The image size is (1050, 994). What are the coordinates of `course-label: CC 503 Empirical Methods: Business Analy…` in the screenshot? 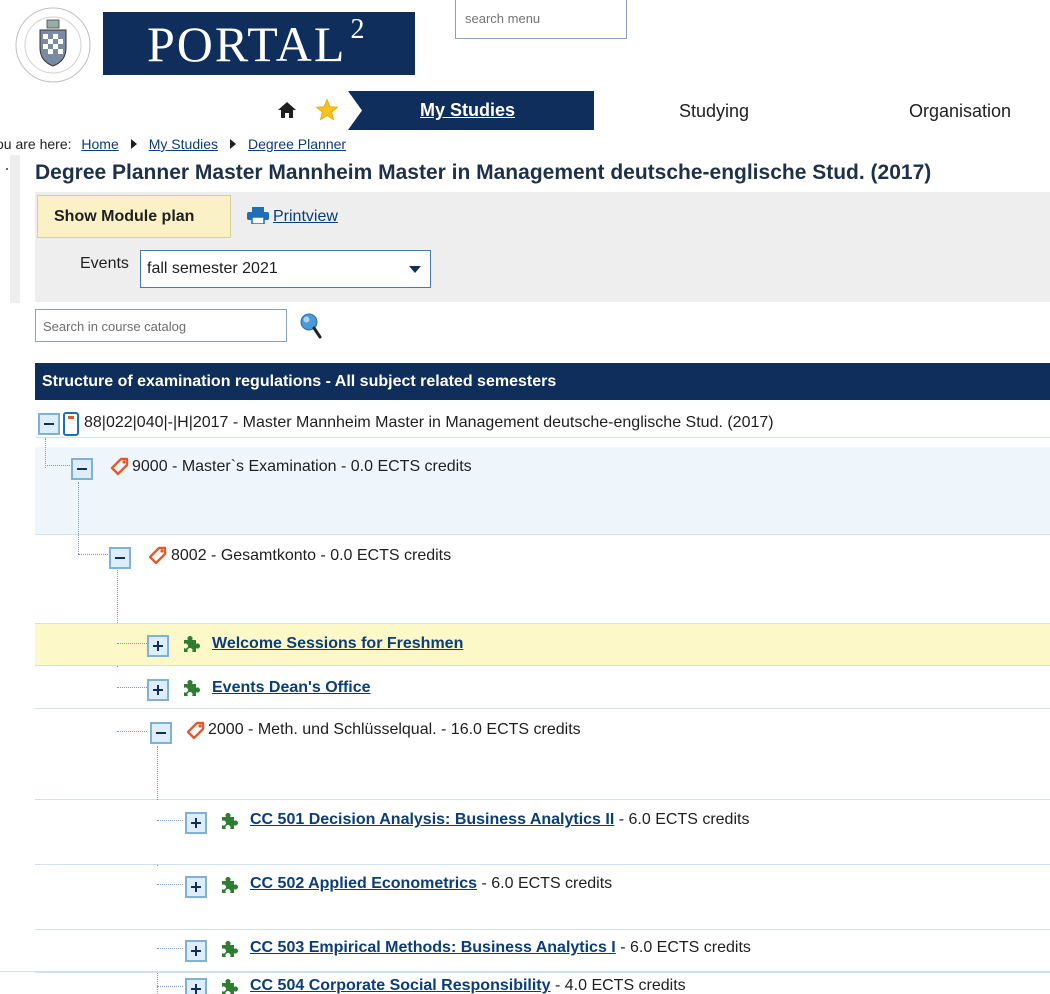 It's located at (500, 948).